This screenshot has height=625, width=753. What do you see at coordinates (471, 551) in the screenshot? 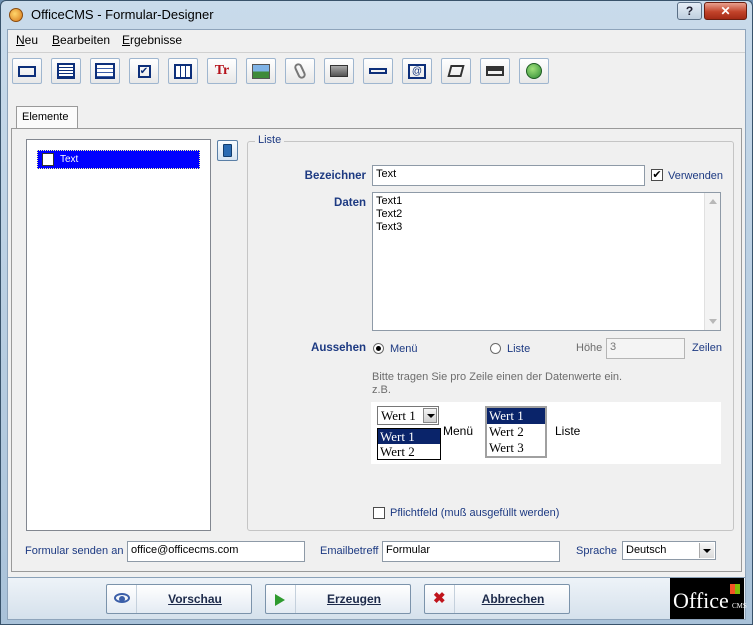
I see `subject-input: Formular` at bounding box center [471, 551].